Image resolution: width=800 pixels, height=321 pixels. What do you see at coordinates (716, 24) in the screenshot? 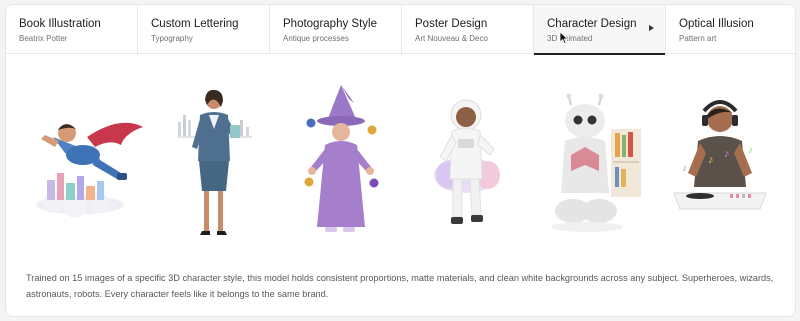
I see `tab-title: Optical Illusion` at bounding box center [716, 24].